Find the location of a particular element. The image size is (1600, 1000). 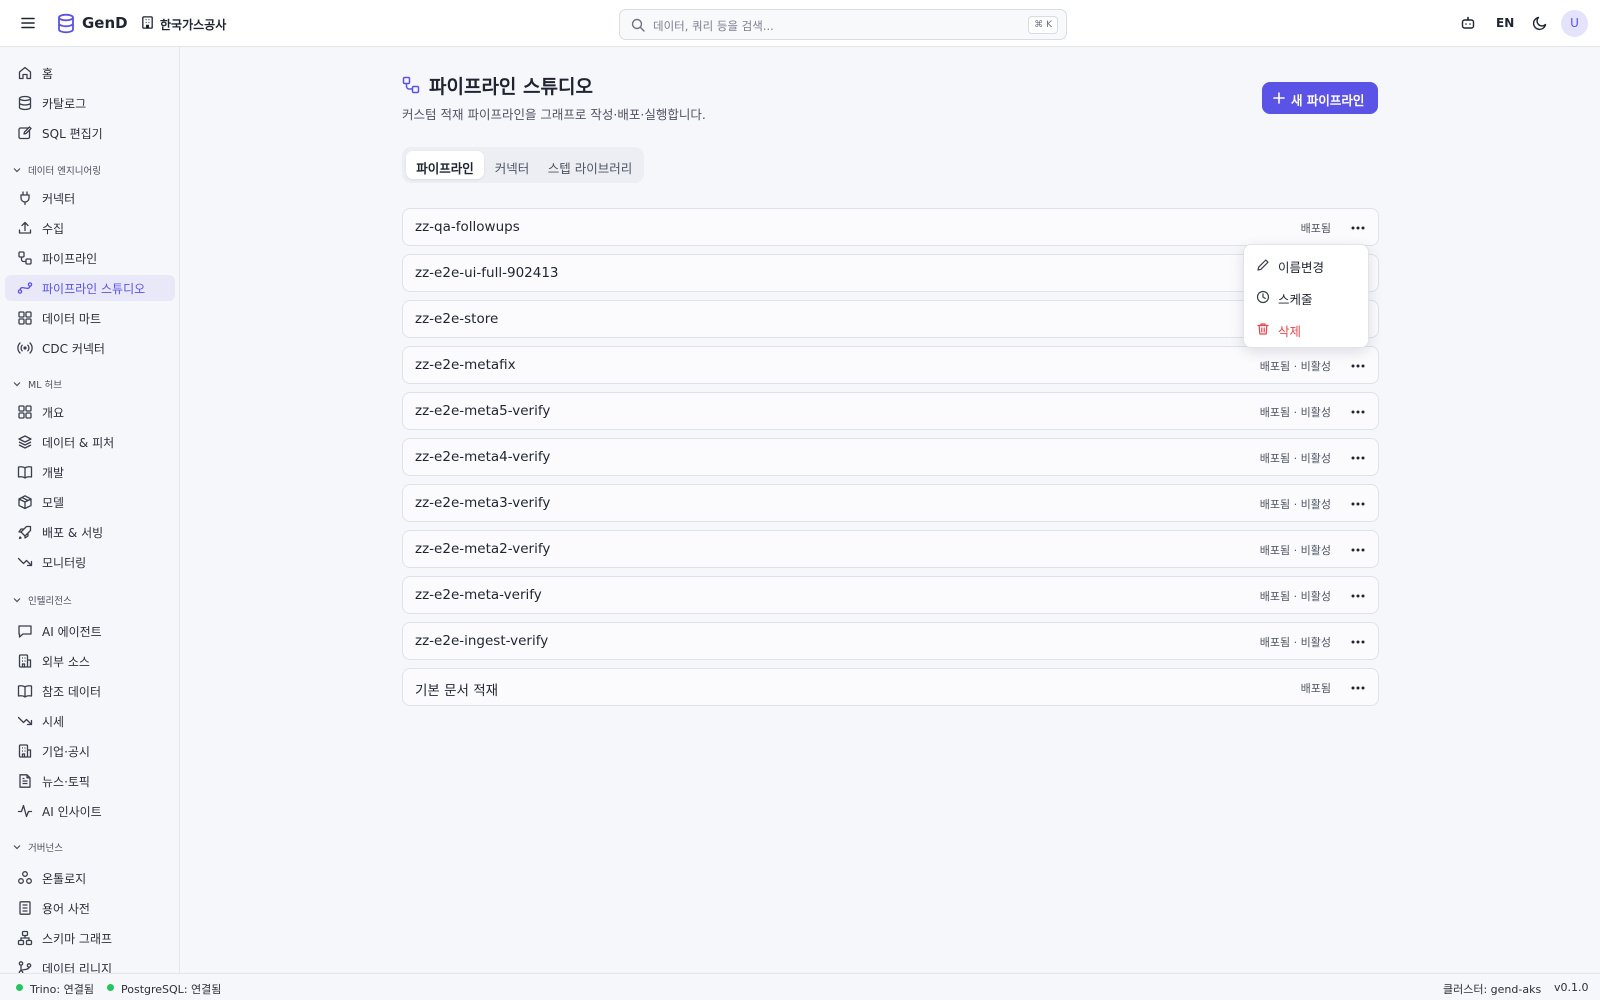

sidebar-item-ai-agents: AI 에이전트 is located at coordinates (90, 631).